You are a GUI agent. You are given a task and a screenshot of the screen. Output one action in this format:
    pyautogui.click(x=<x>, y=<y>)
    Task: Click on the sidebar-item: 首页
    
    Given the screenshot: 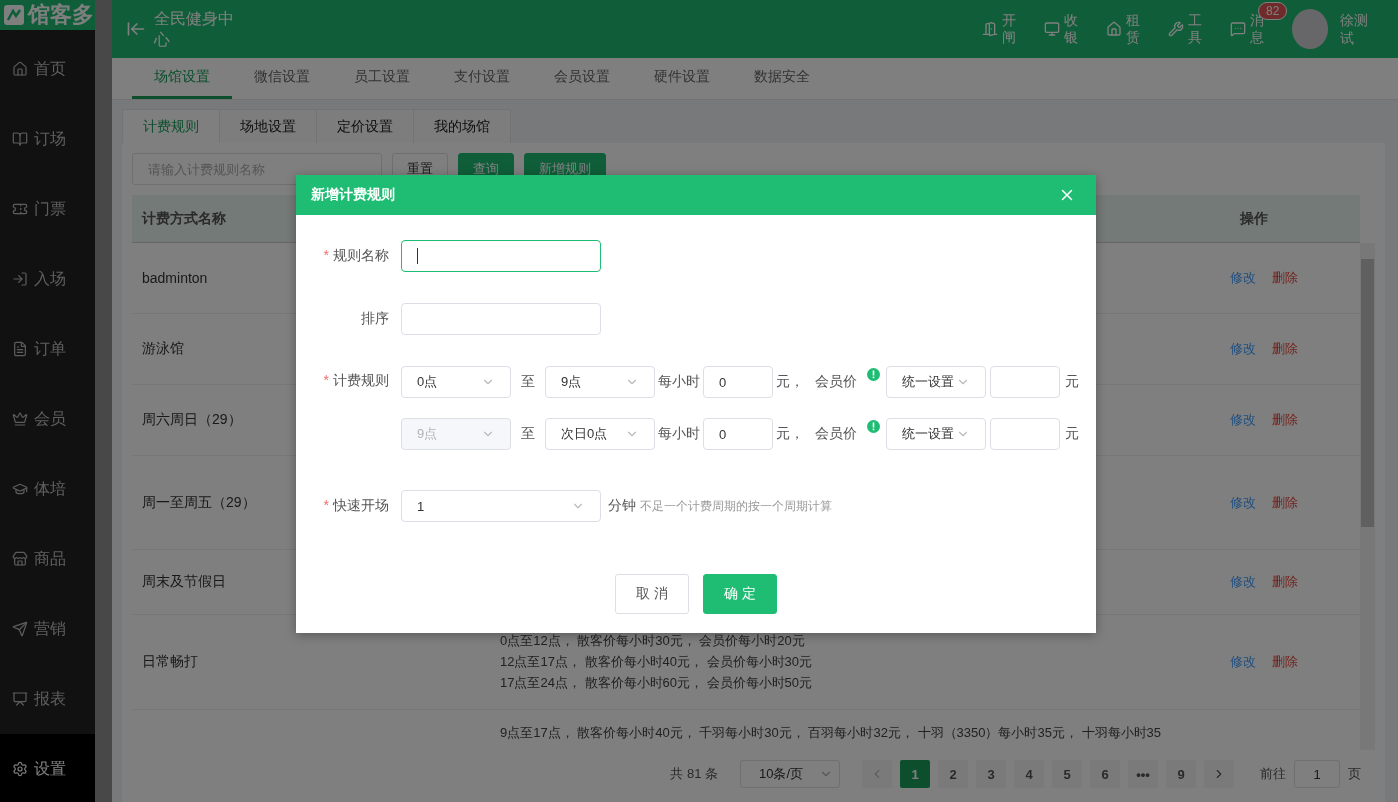 What is the action you would take?
    pyautogui.click(x=47, y=69)
    